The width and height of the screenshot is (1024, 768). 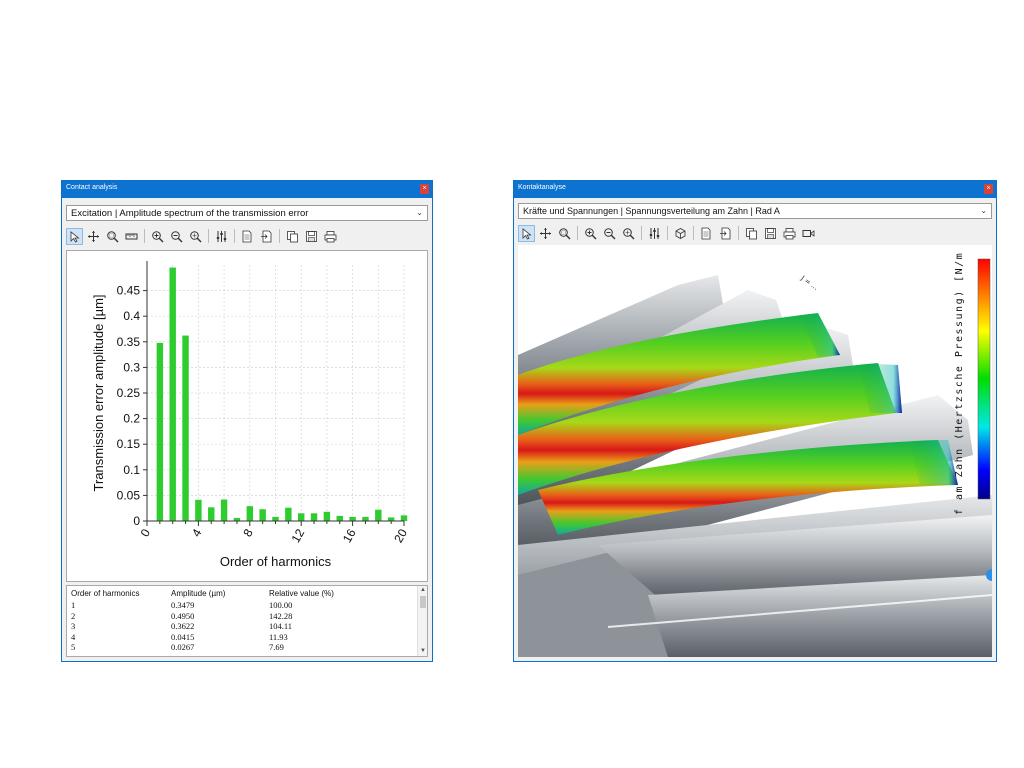 I want to click on scroll-up-icon: ▲, so click(x=422, y=590).